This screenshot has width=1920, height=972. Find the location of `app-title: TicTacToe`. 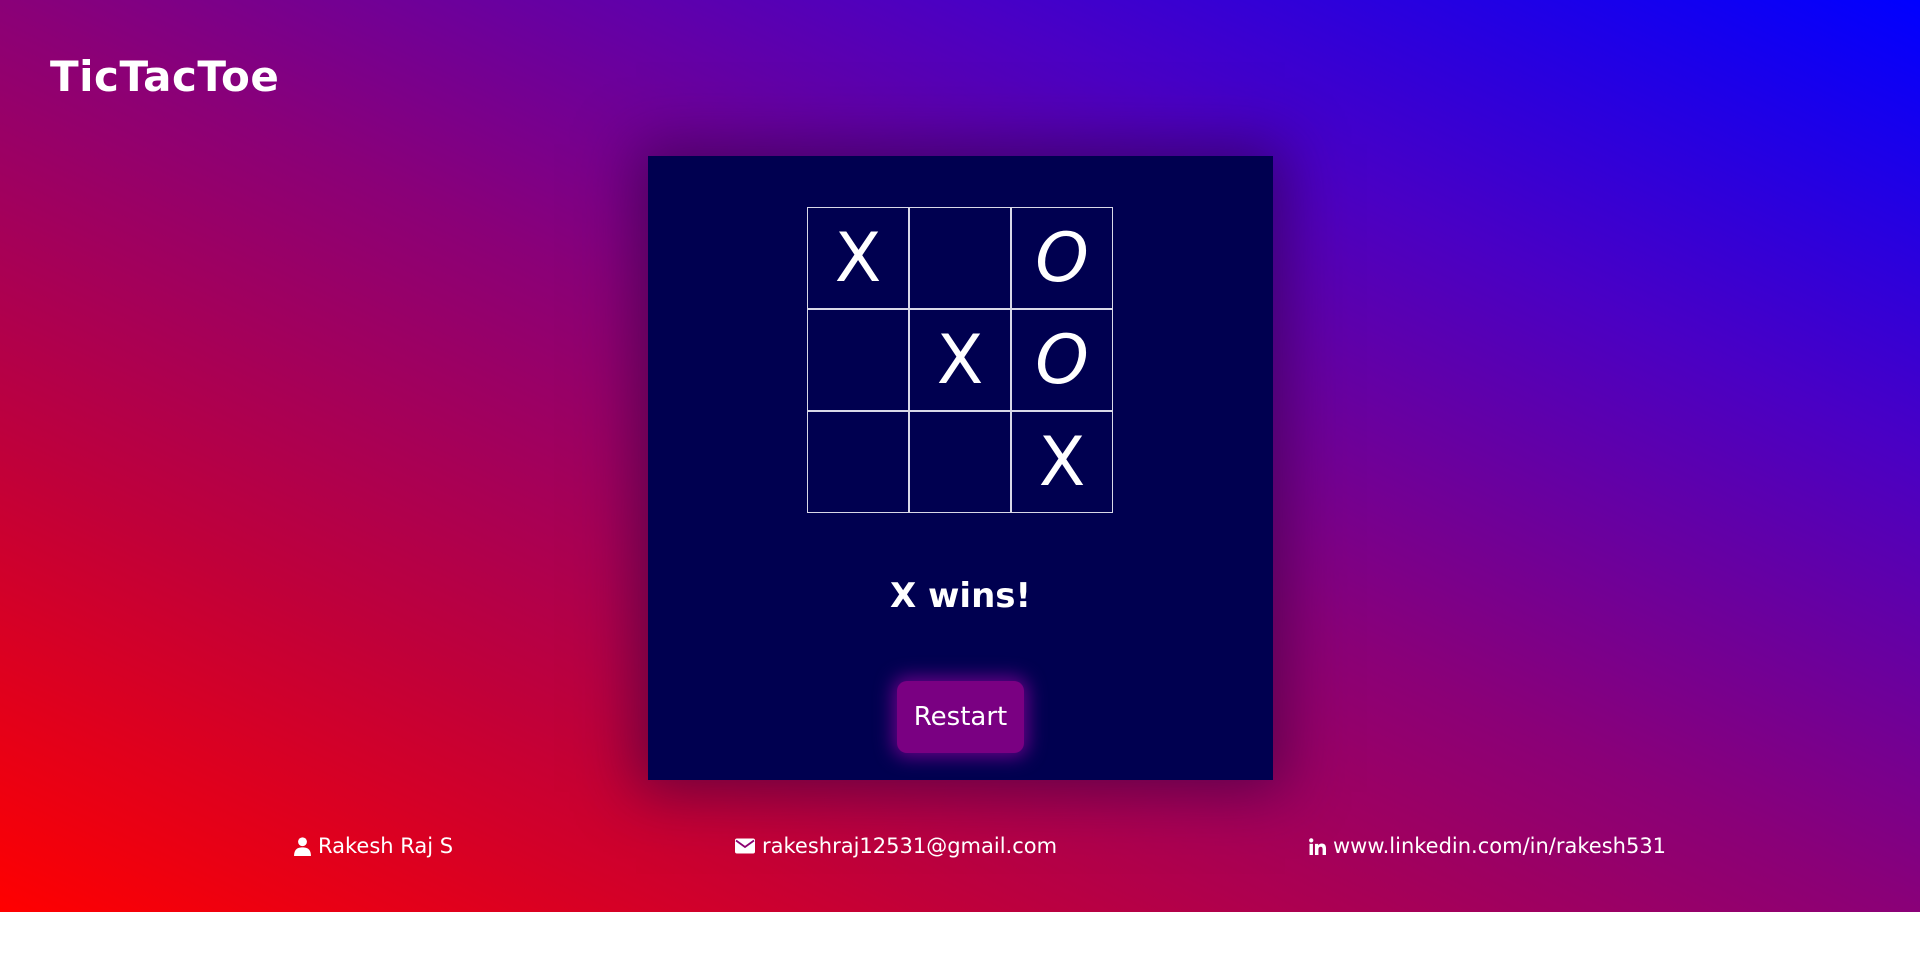

app-title: TicTacToe is located at coordinates (165, 76).